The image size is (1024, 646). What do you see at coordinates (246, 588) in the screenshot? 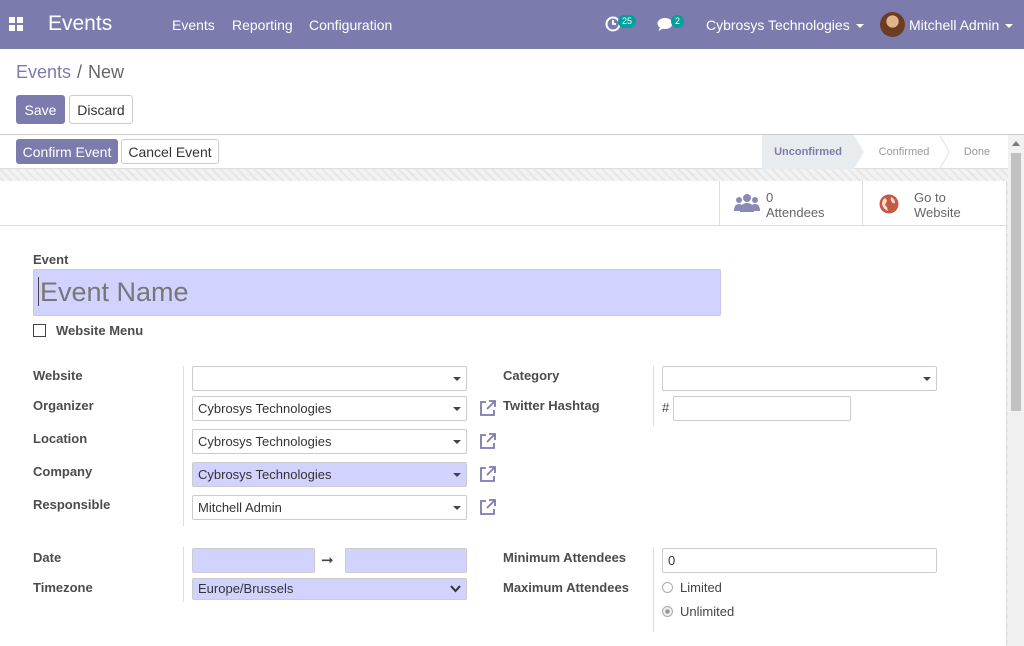
I see `timezone-value: Europe/Brussels` at bounding box center [246, 588].